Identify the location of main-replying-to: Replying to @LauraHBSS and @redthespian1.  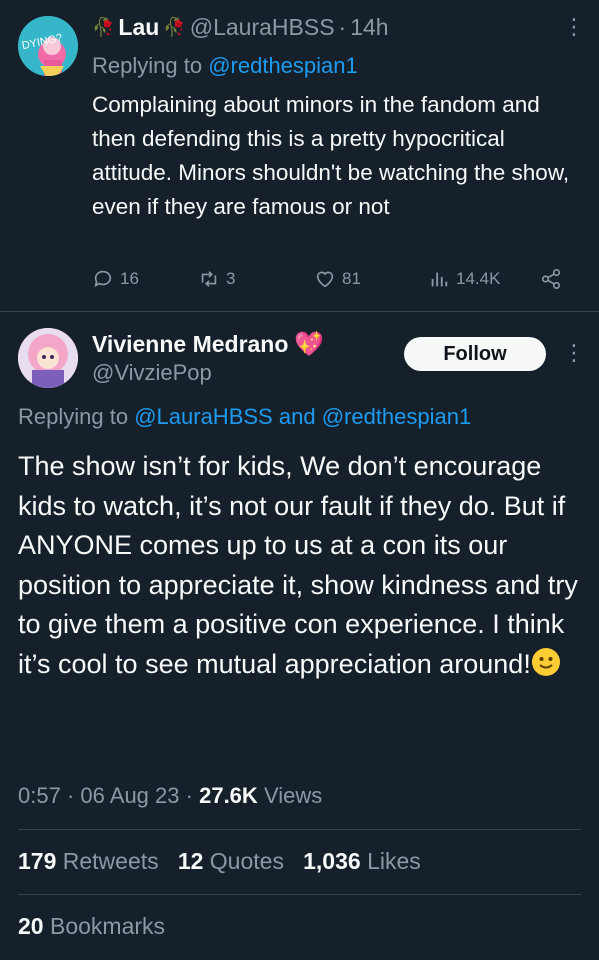
(244, 417).